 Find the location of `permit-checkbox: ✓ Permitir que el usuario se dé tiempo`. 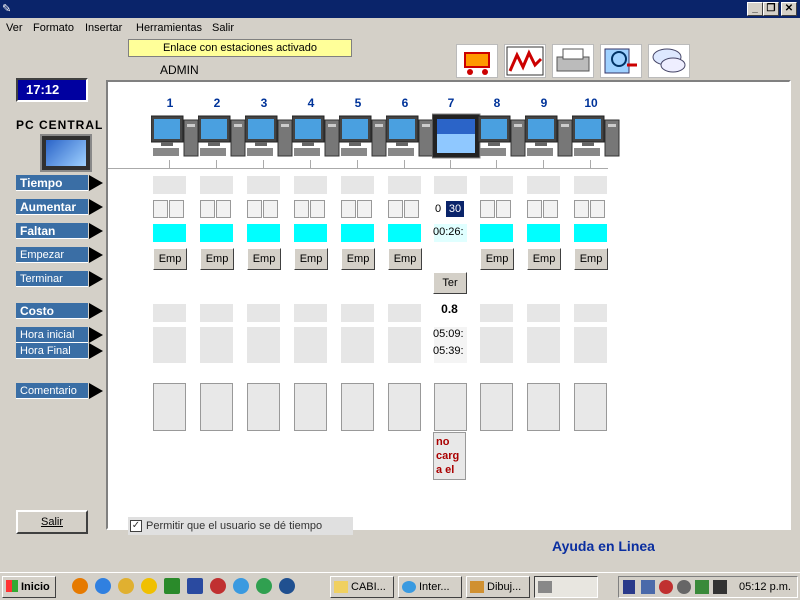

permit-checkbox: ✓ Permitir que el usuario se dé tiempo is located at coordinates (240, 526).